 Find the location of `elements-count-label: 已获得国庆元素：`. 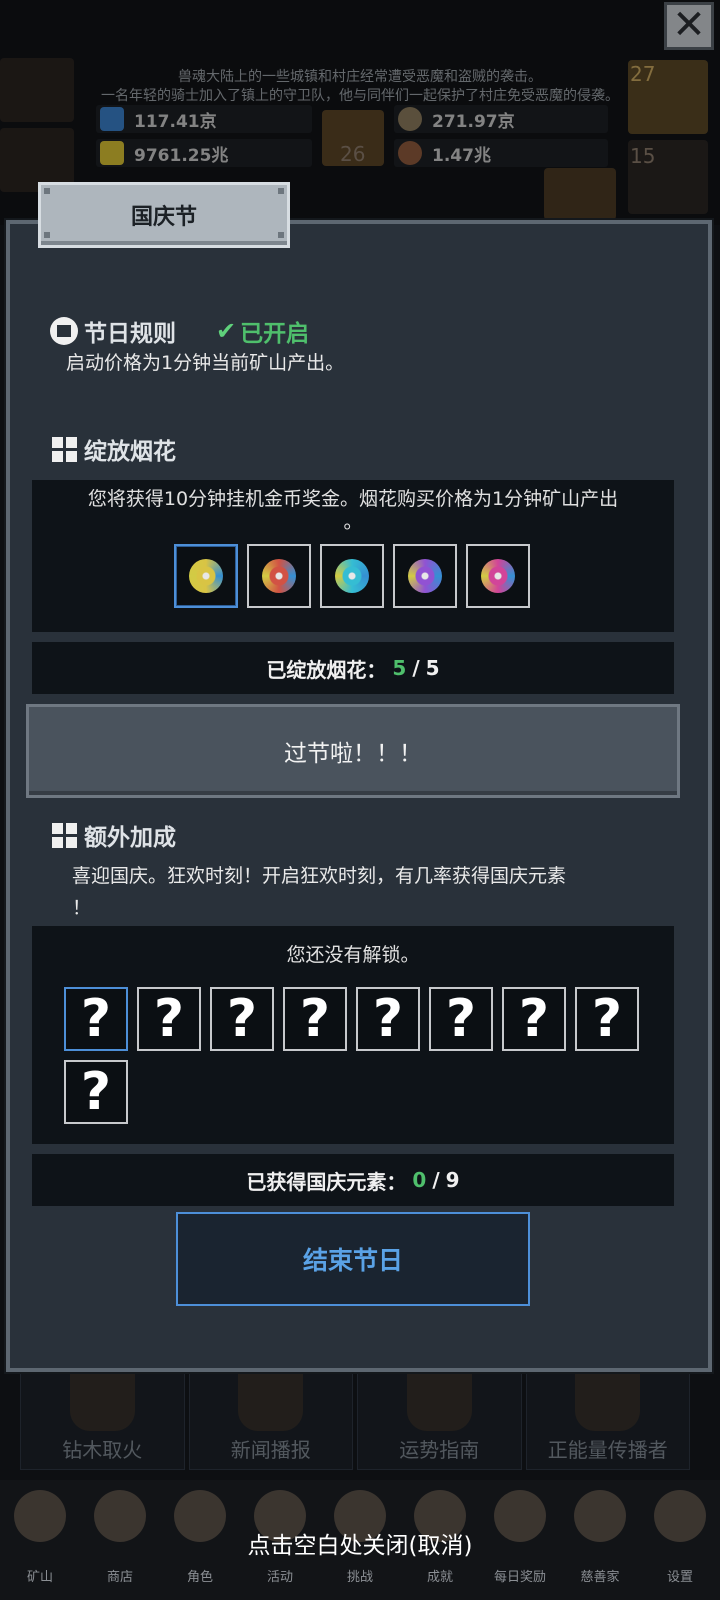

elements-count-label: 已获得国庆元素： is located at coordinates (326, 1181).